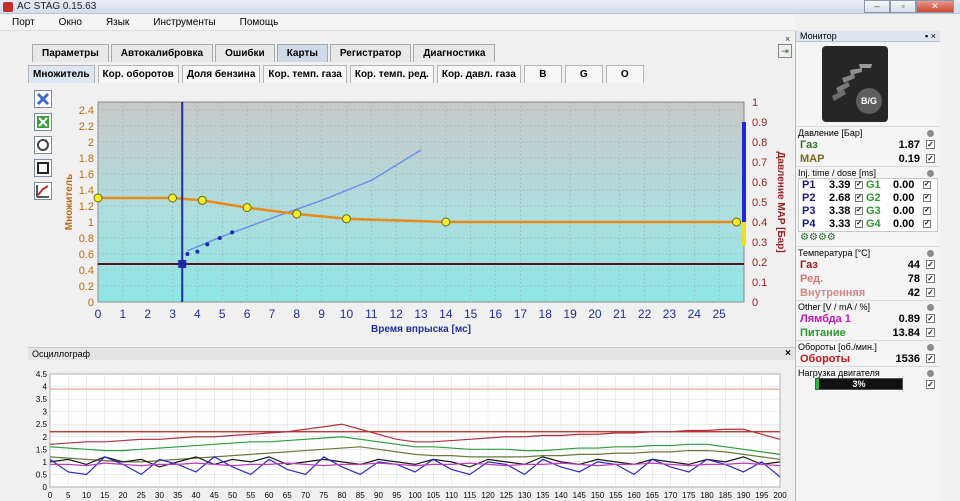  What do you see at coordinates (70, 53) in the screenshot?
I see `tab-parameters: Параметры` at bounding box center [70, 53].